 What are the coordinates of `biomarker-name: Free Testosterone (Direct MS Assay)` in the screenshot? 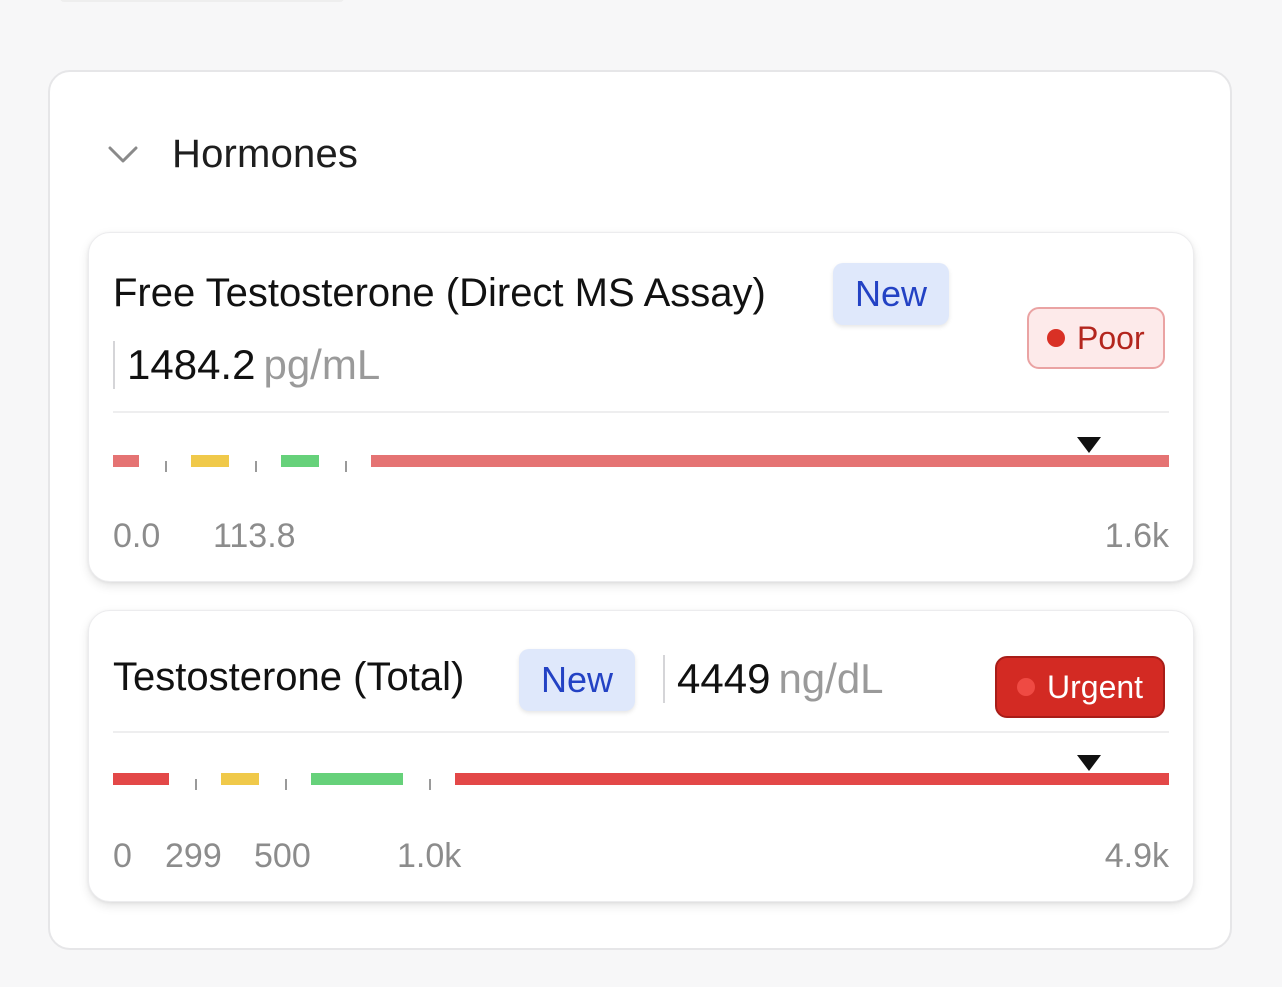 It's located at (439, 293).